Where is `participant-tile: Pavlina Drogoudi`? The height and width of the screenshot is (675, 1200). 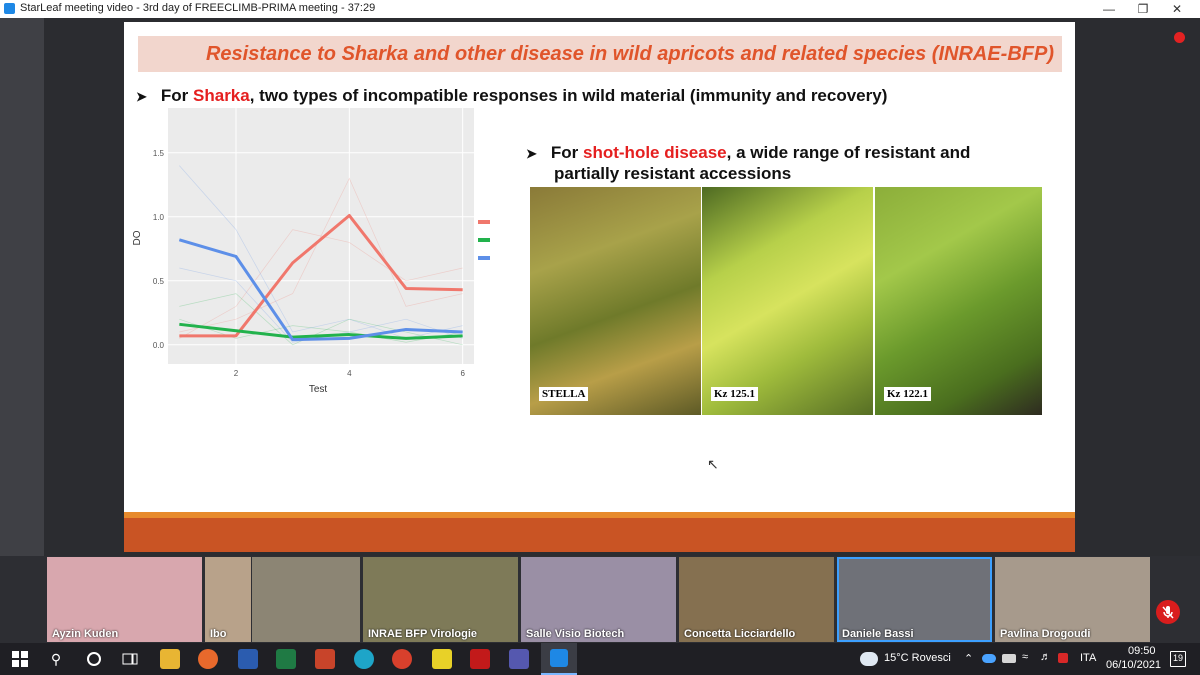 participant-tile: Pavlina Drogoudi is located at coordinates (1072, 599).